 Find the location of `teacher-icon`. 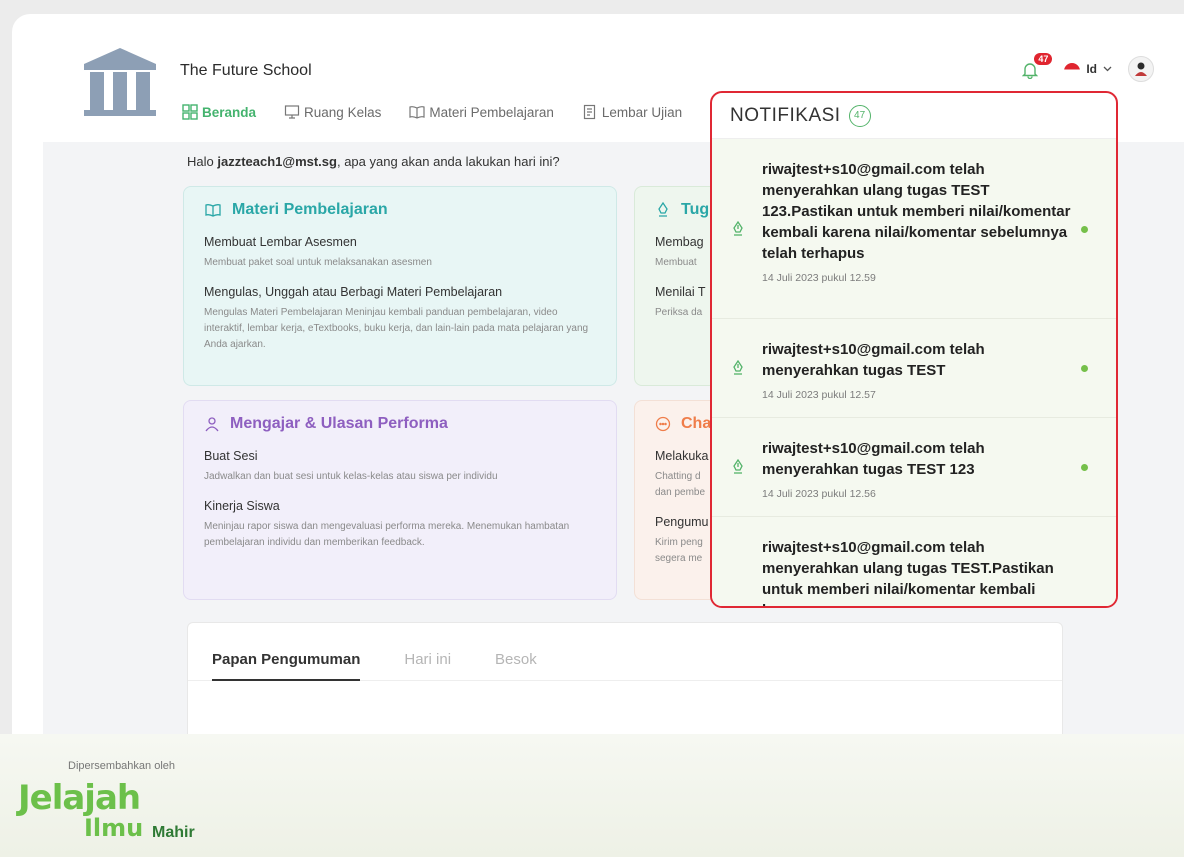

teacher-icon is located at coordinates (212, 424).